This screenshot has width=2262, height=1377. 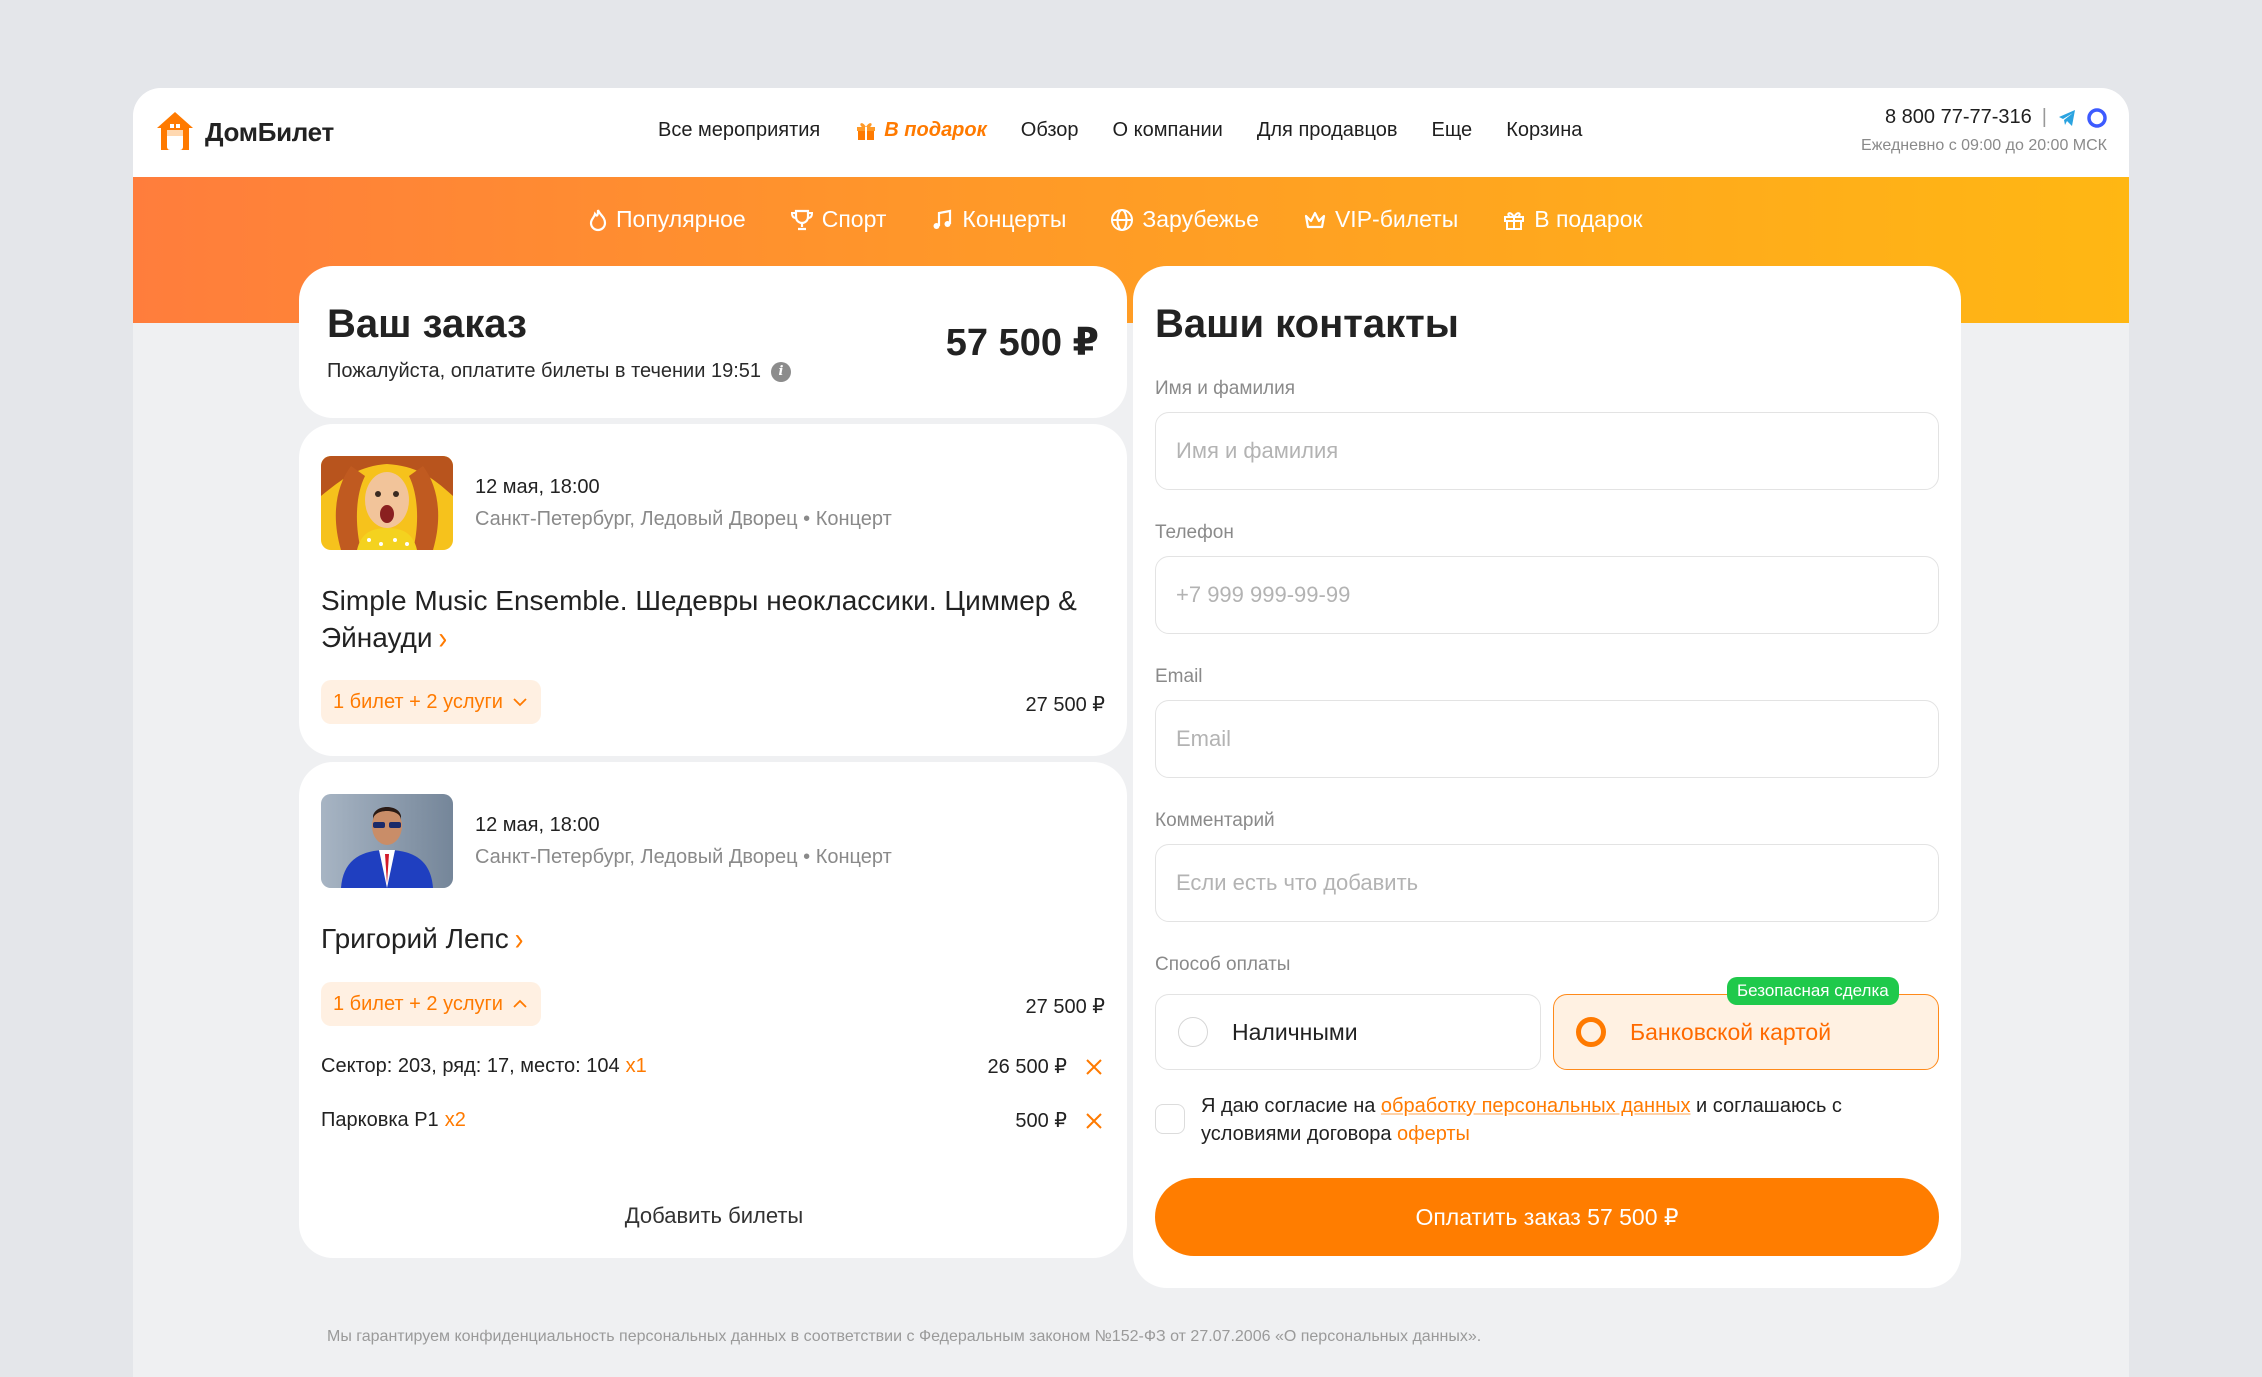 What do you see at coordinates (1348, 1032) in the screenshot?
I see `payment-cash-option: Наличными` at bounding box center [1348, 1032].